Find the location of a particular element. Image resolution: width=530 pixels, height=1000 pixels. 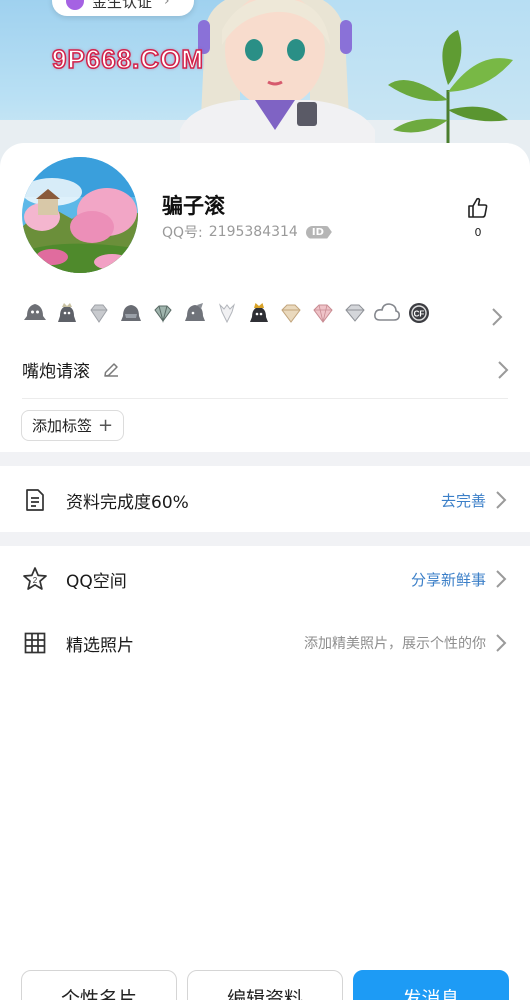

svg-text: CF is located at coordinates (418, 314).